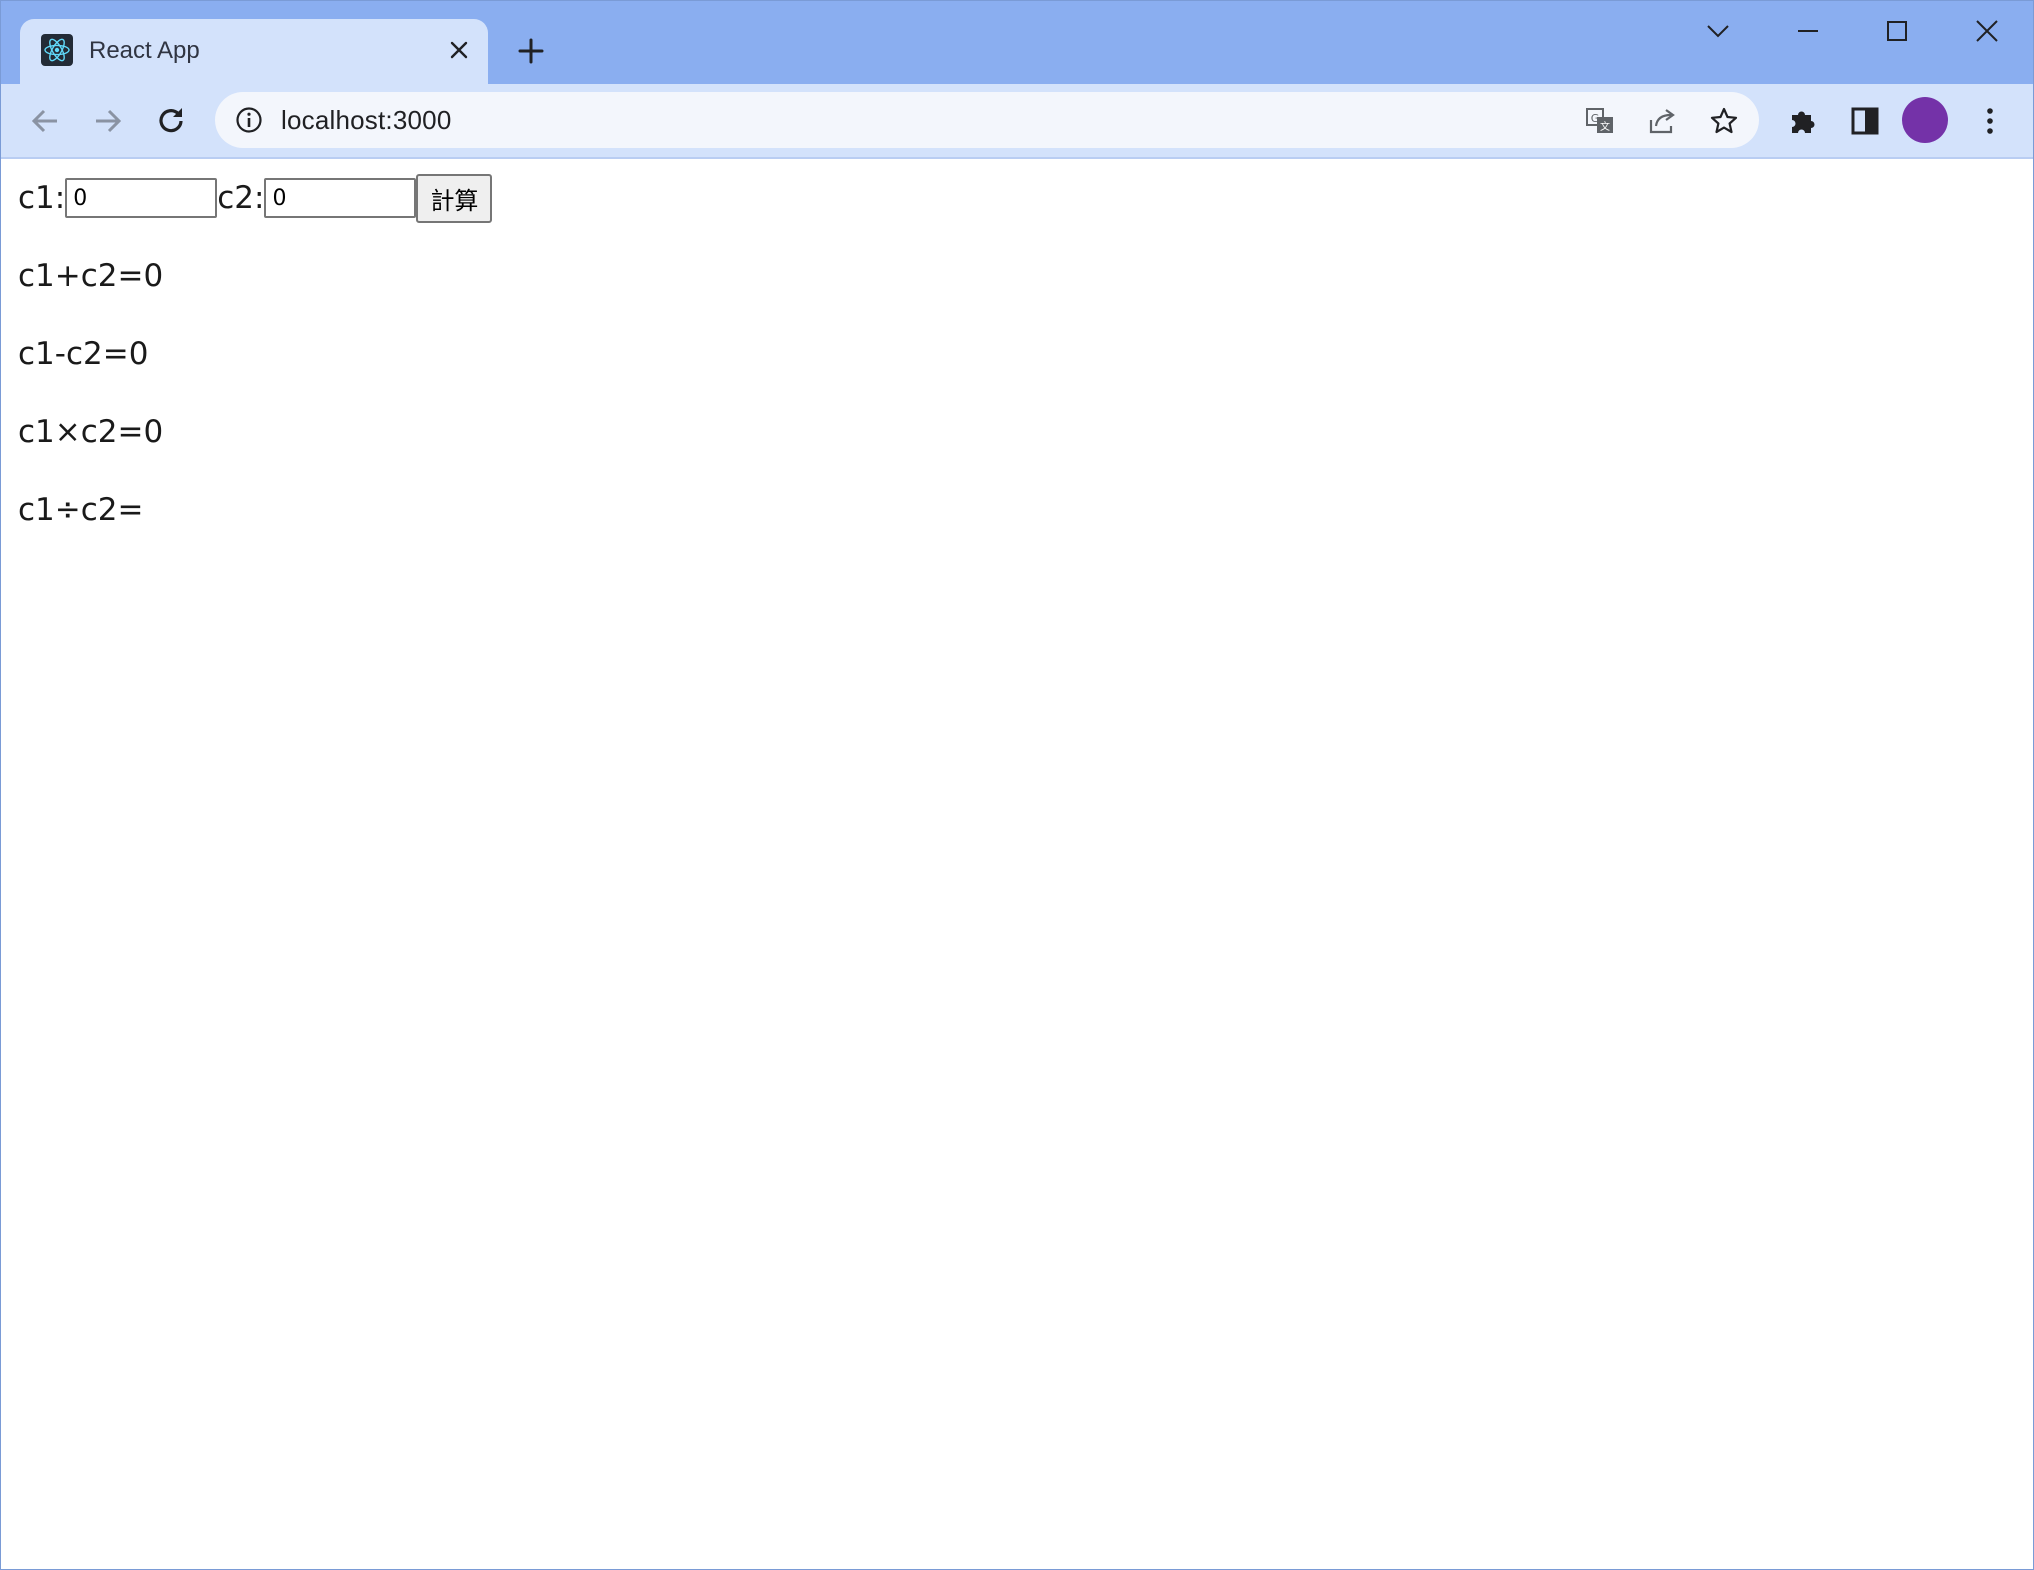 The width and height of the screenshot is (2034, 1570). What do you see at coordinates (1990, 121) in the screenshot?
I see `more-vert-icon` at bounding box center [1990, 121].